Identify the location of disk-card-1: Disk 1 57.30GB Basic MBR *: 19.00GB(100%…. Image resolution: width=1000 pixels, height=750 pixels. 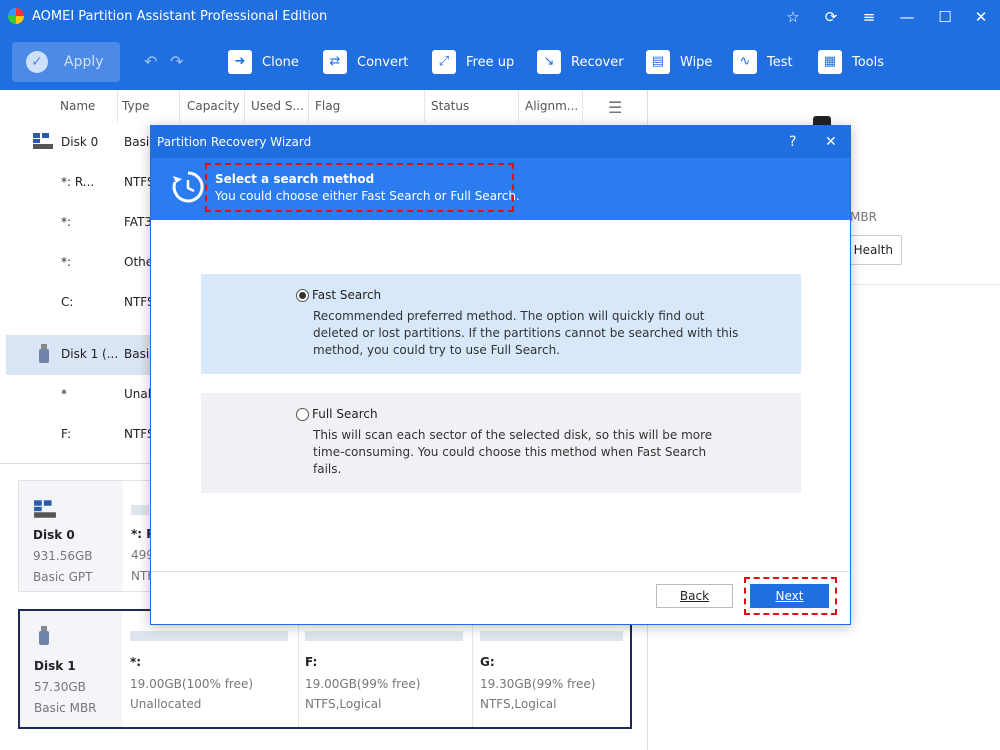
(325, 669).